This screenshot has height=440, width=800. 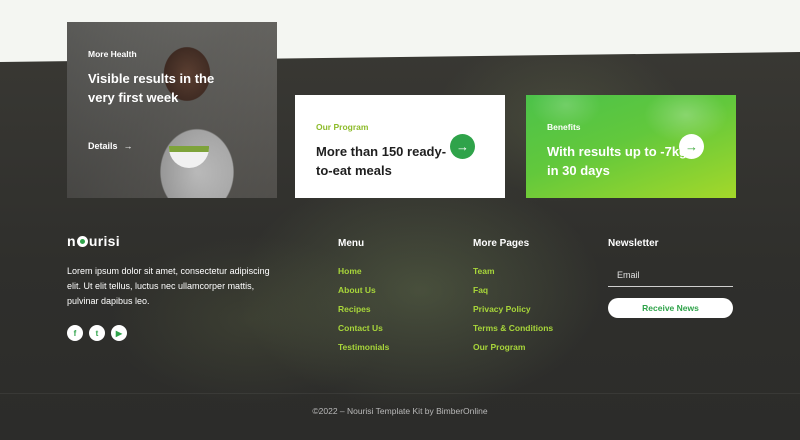 What do you see at coordinates (381, 161) in the screenshot?
I see `program-card-title: More than 150 ready-to-eat meals` at bounding box center [381, 161].